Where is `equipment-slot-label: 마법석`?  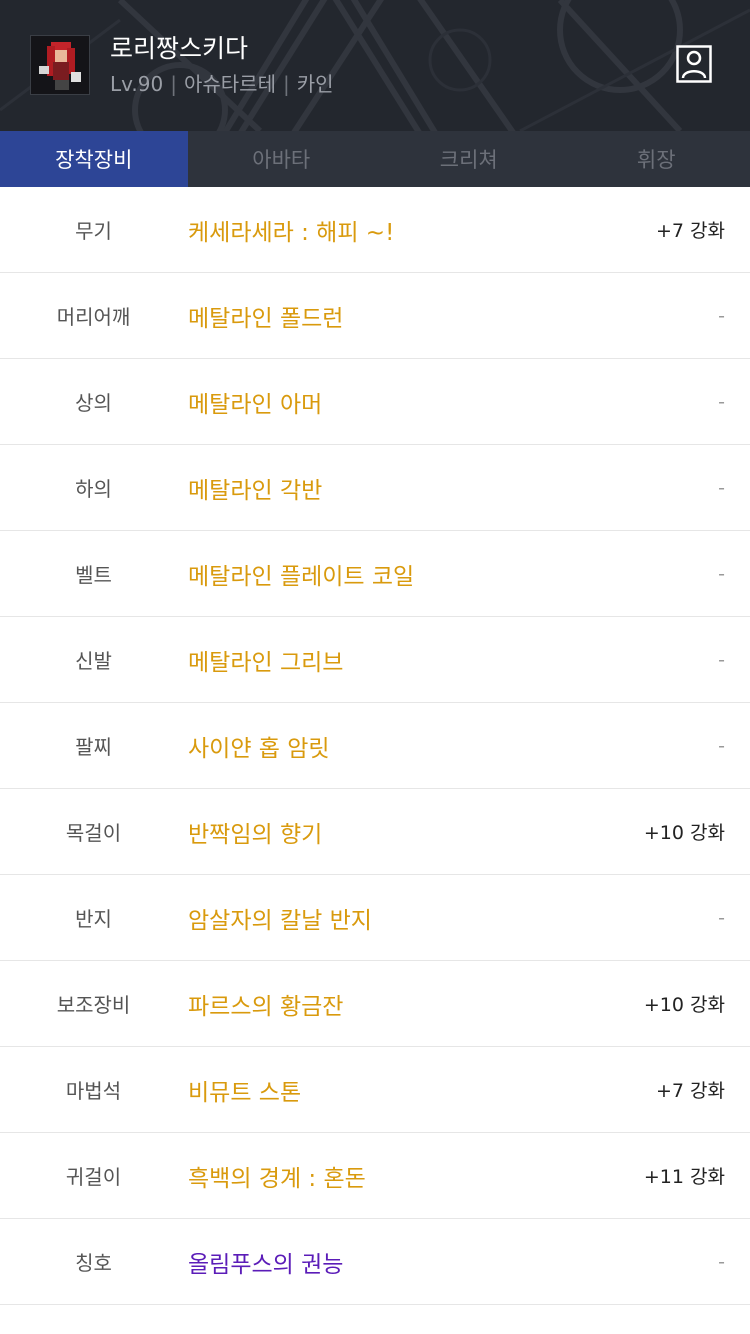 equipment-slot-label: 마법석 is located at coordinates (93, 1091).